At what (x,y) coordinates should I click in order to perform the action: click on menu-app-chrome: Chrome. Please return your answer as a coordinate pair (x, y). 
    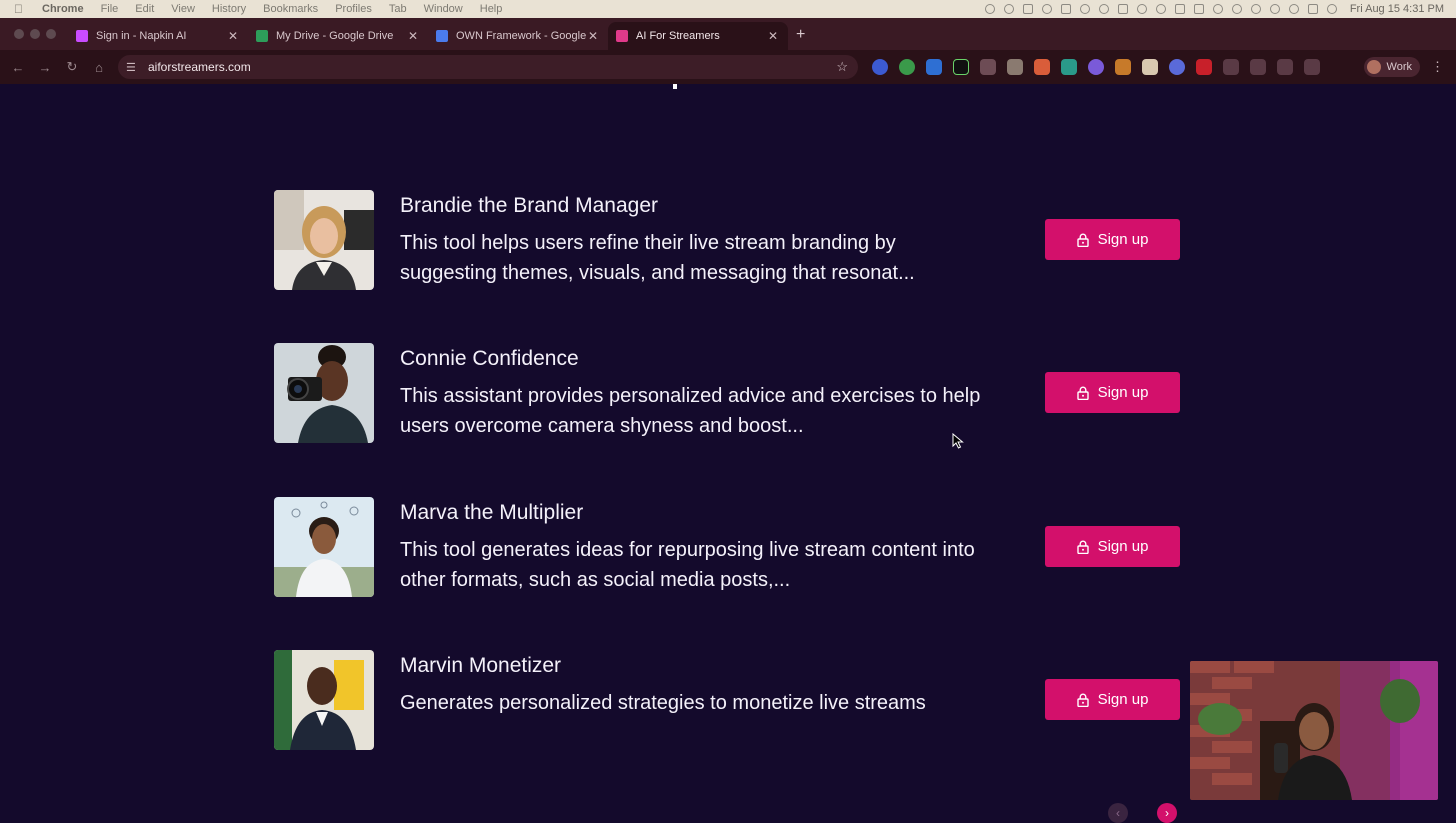
    Looking at the image, I should click on (63, 9).